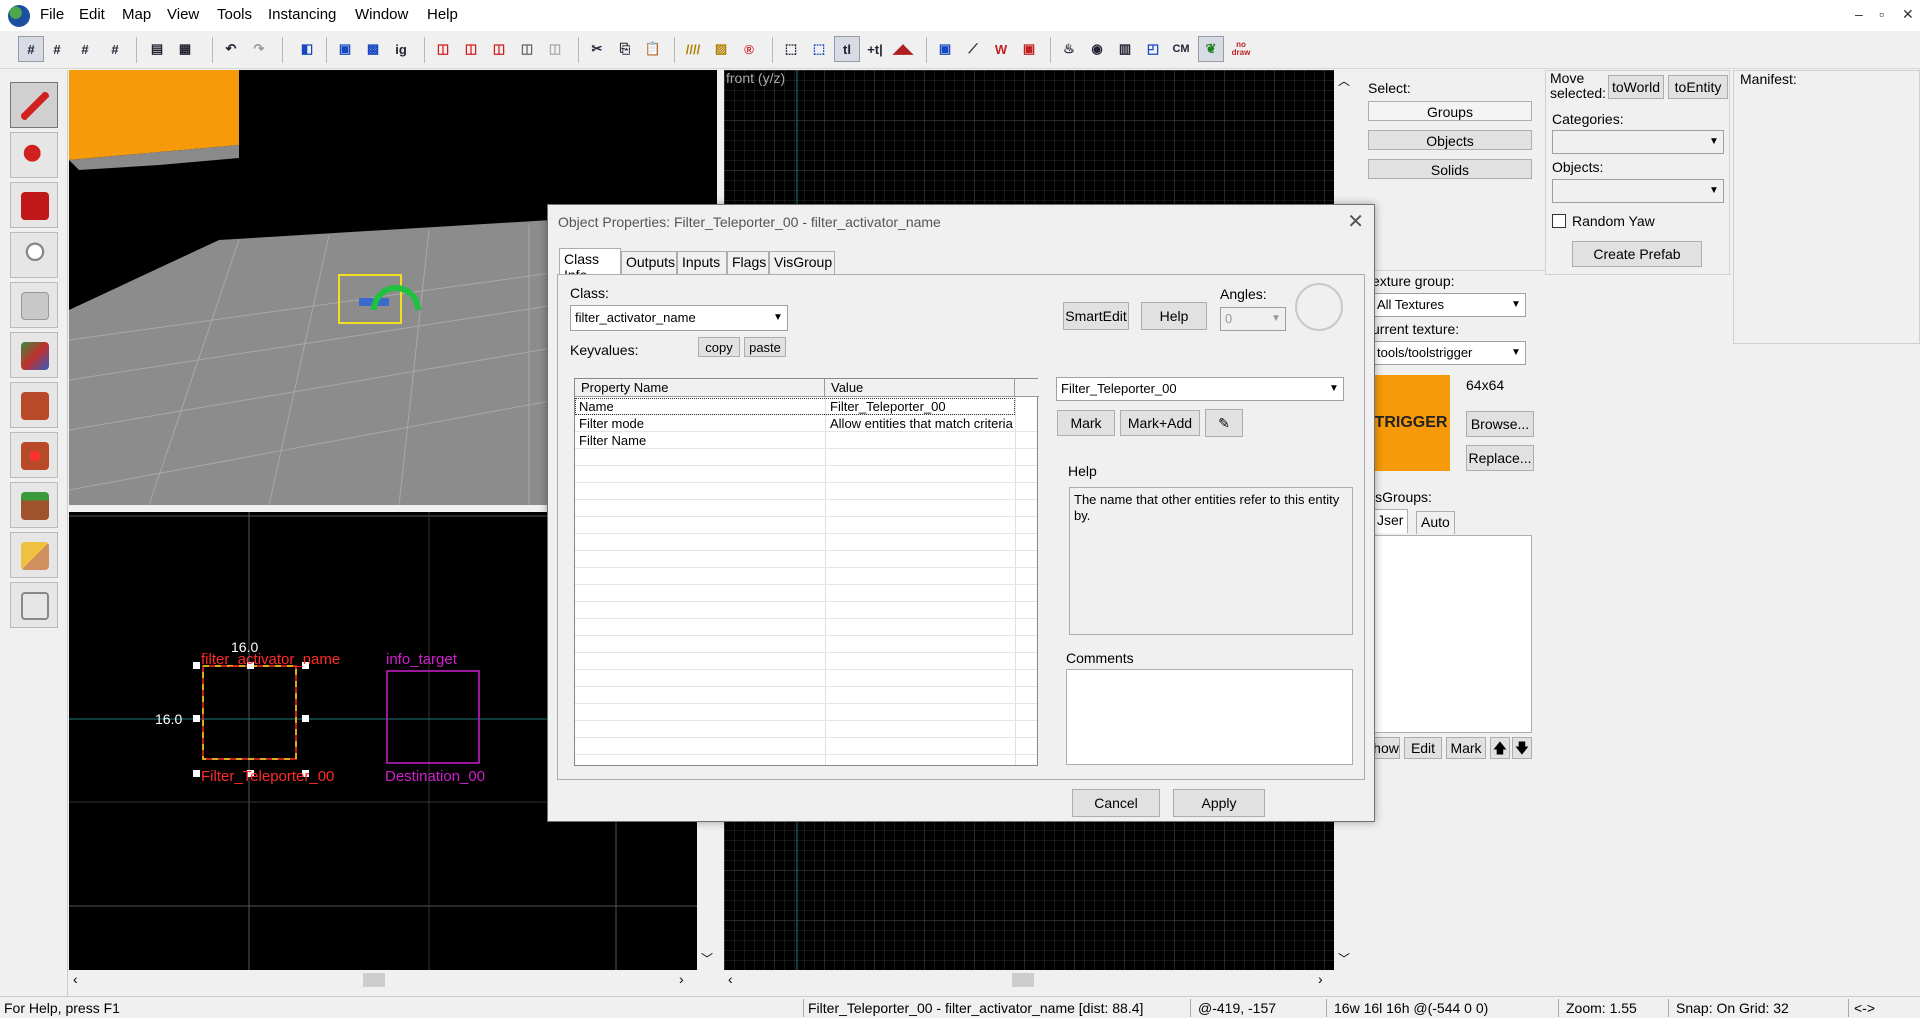 This screenshot has height=1018, width=1920. Describe the element at coordinates (819, 49) in the screenshot. I see `select-cursor-icon: ⬚` at that location.